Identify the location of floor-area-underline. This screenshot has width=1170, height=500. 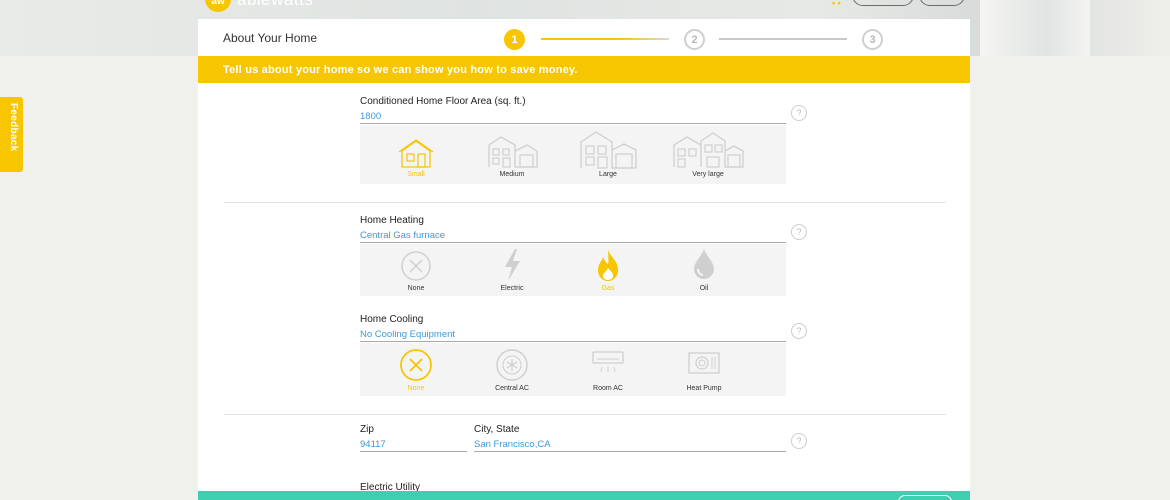
(573, 123).